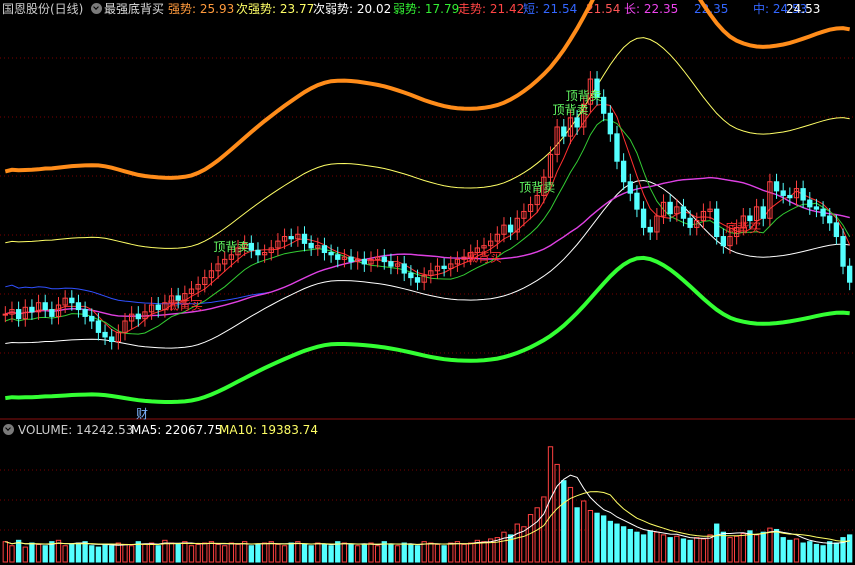 Image resolution: width=855 pixels, height=565 pixels. I want to click on chevron-down-icon, so click(8, 429).